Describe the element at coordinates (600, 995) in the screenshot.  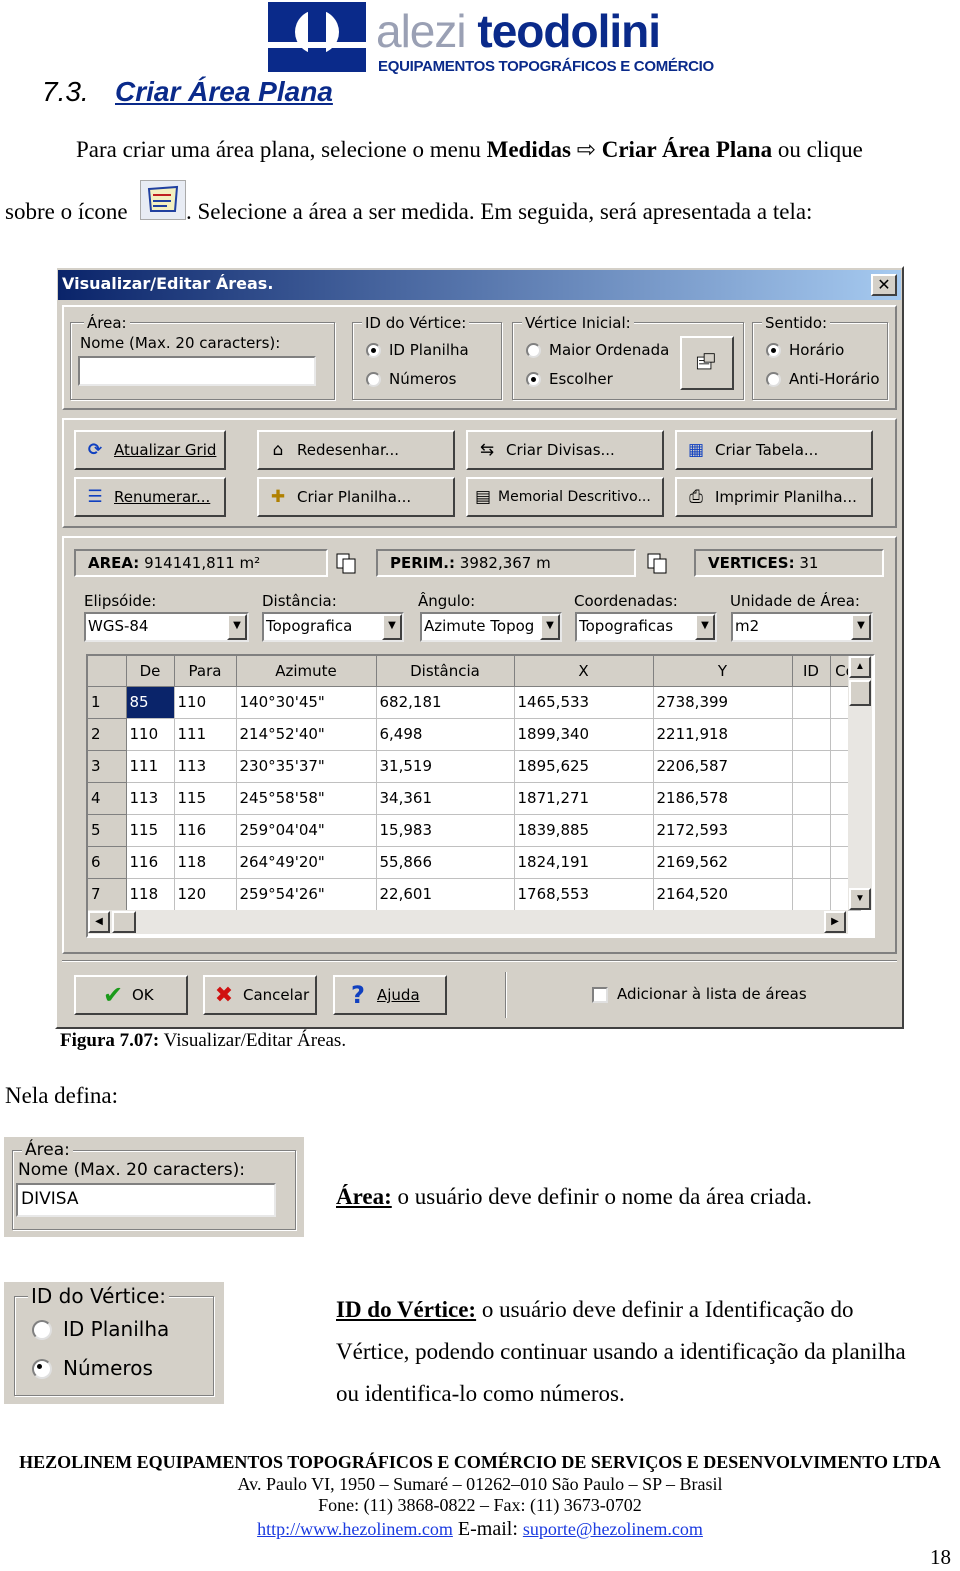
I see `add-to-list-checkbox` at that location.